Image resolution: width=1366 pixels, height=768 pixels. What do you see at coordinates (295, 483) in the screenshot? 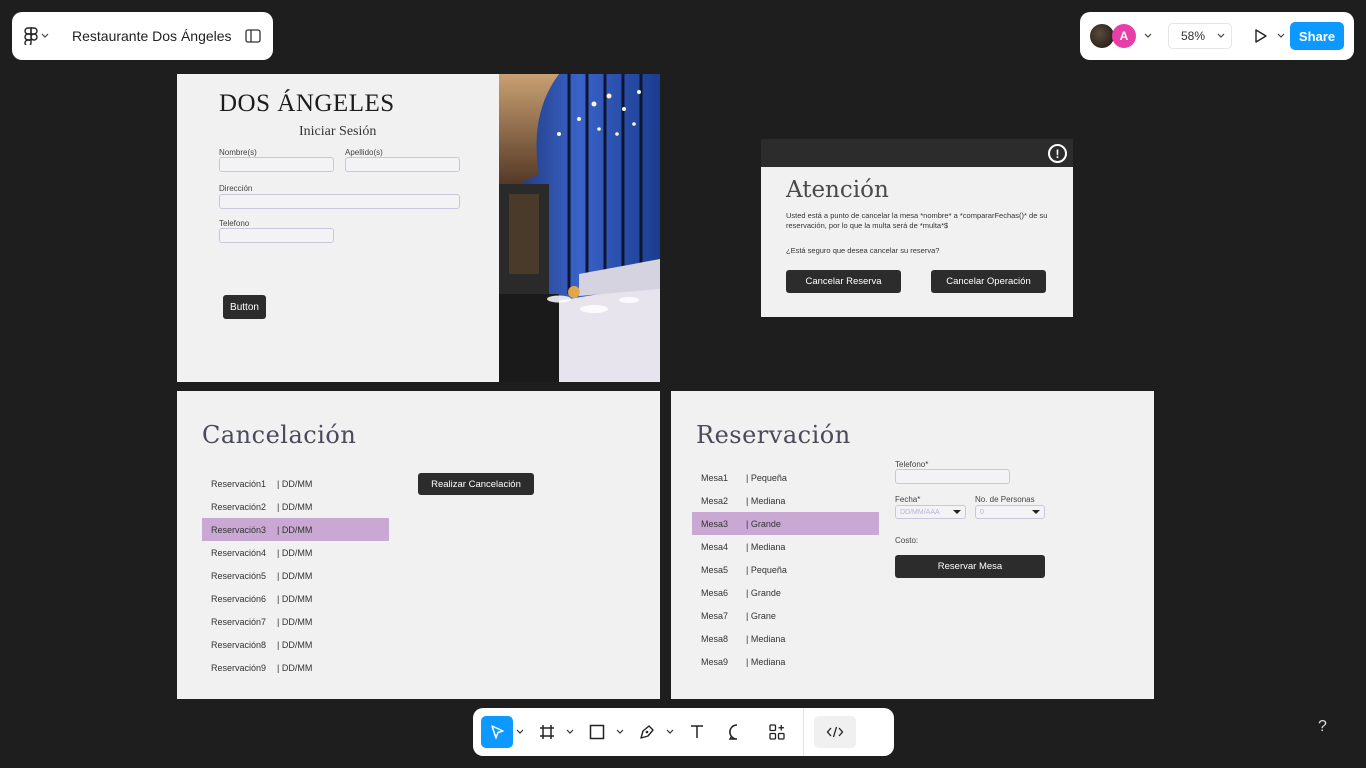
I see `list-item: Reservación1 | DD/MM` at bounding box center [295, 483].